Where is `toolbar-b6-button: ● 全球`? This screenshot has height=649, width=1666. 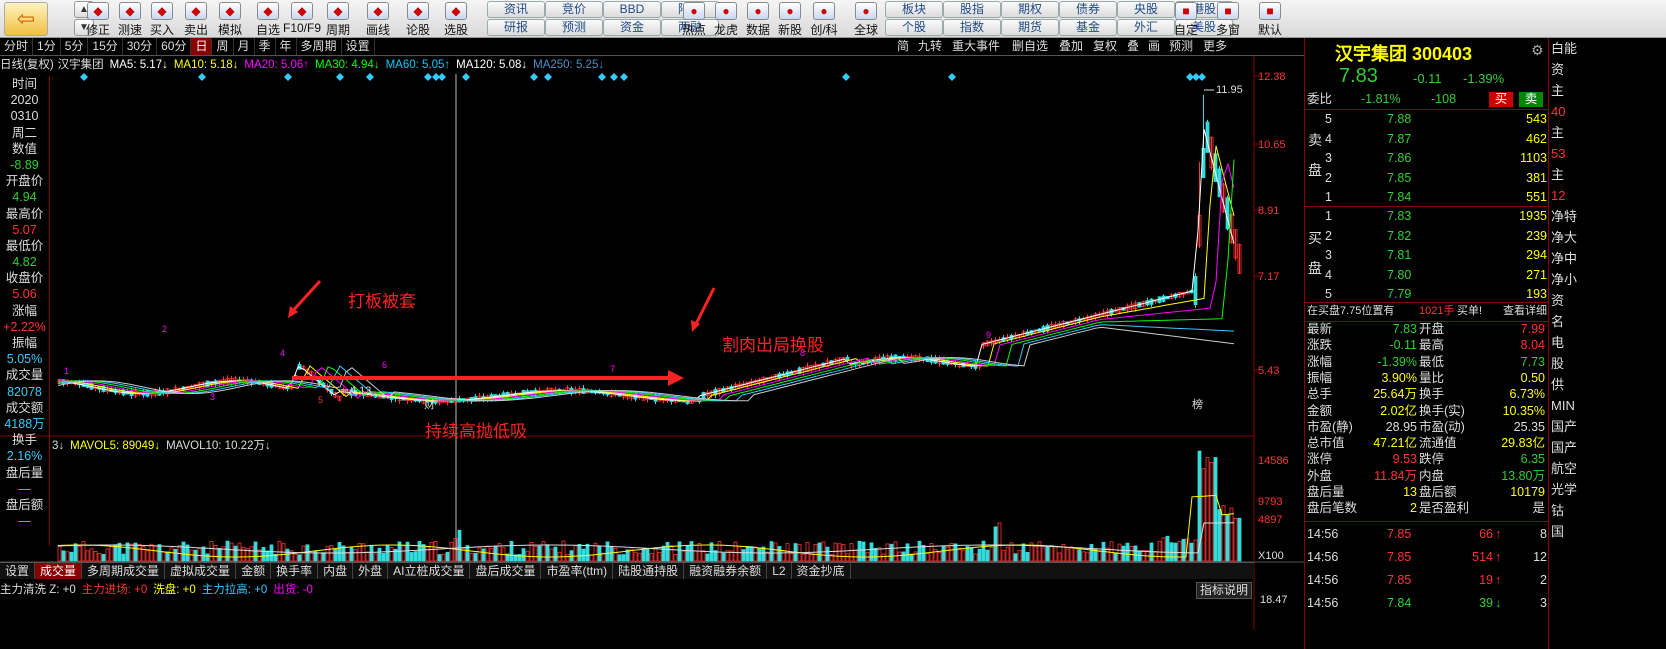
toolbar-b6-button: ● 全球 is located at coordinates (866, 19).